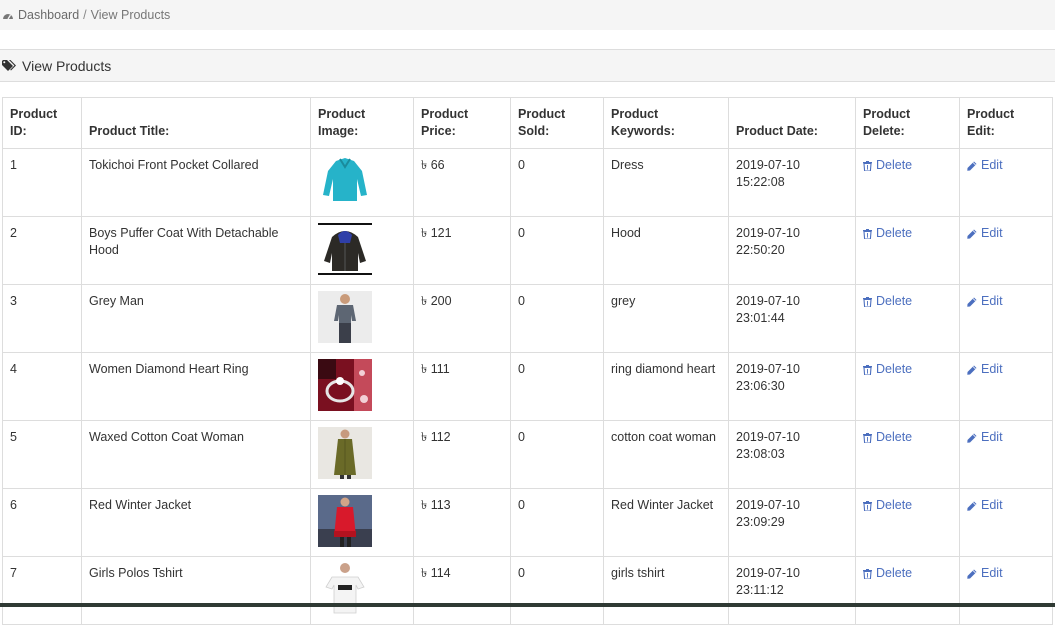 This screenshot has height=625, width=1055. I want to click on product-id: 4, so click(42, 386).